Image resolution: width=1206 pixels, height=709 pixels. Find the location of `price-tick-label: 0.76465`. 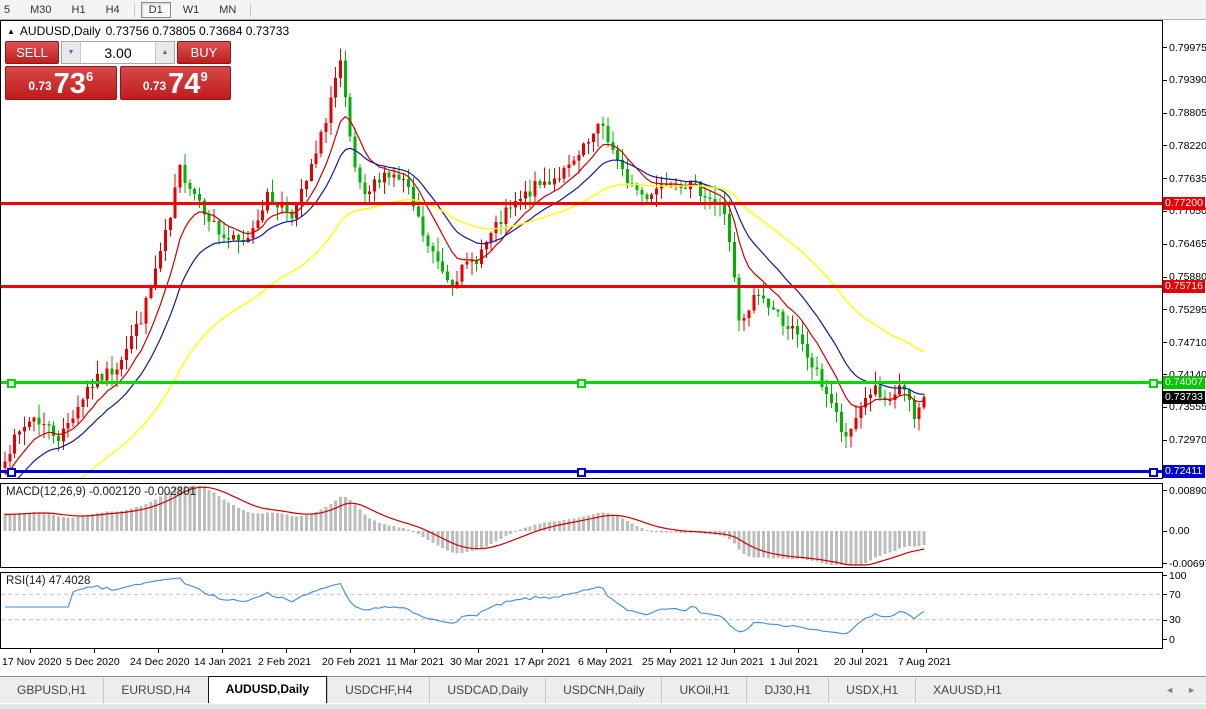

price-tick-label: 0.76465 is located at coordinates (1184, 244).